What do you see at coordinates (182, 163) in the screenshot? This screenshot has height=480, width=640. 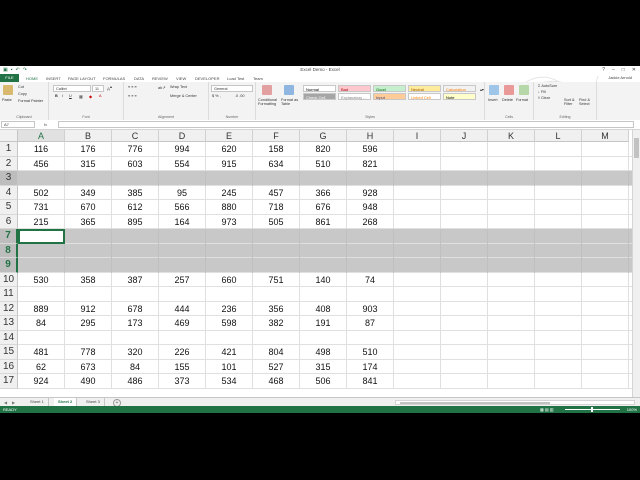 I see `cell-d2: 554` at bounding box center [182, 163].